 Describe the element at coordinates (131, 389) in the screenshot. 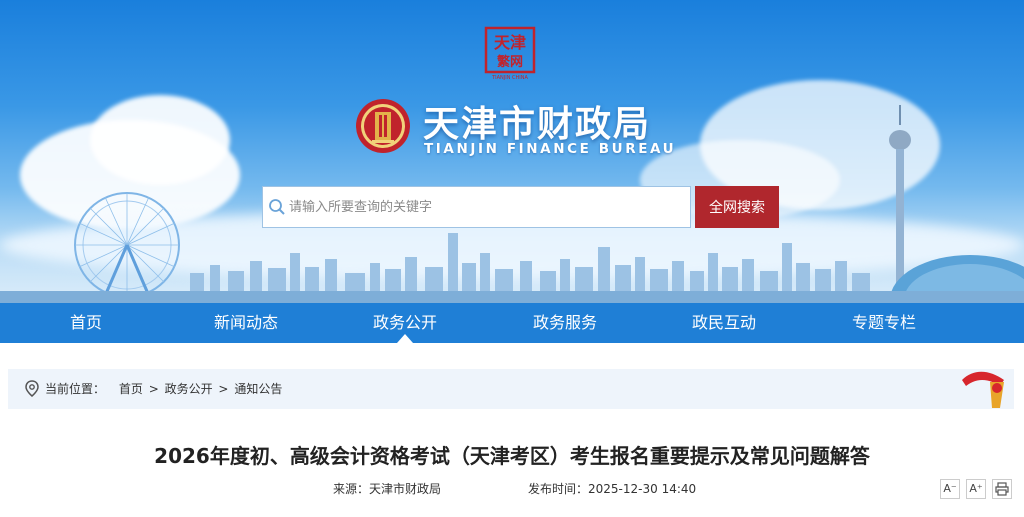

I see `breadcrumb-item-home: 首页` at that location.